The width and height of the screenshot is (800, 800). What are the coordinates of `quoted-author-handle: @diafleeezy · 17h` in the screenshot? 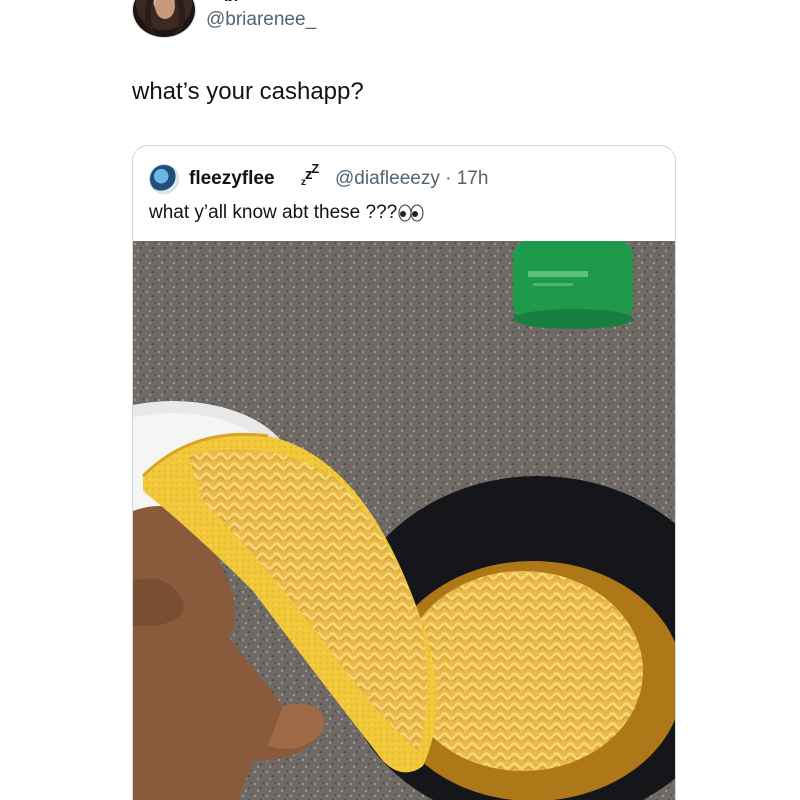 It's located at (411, 179).